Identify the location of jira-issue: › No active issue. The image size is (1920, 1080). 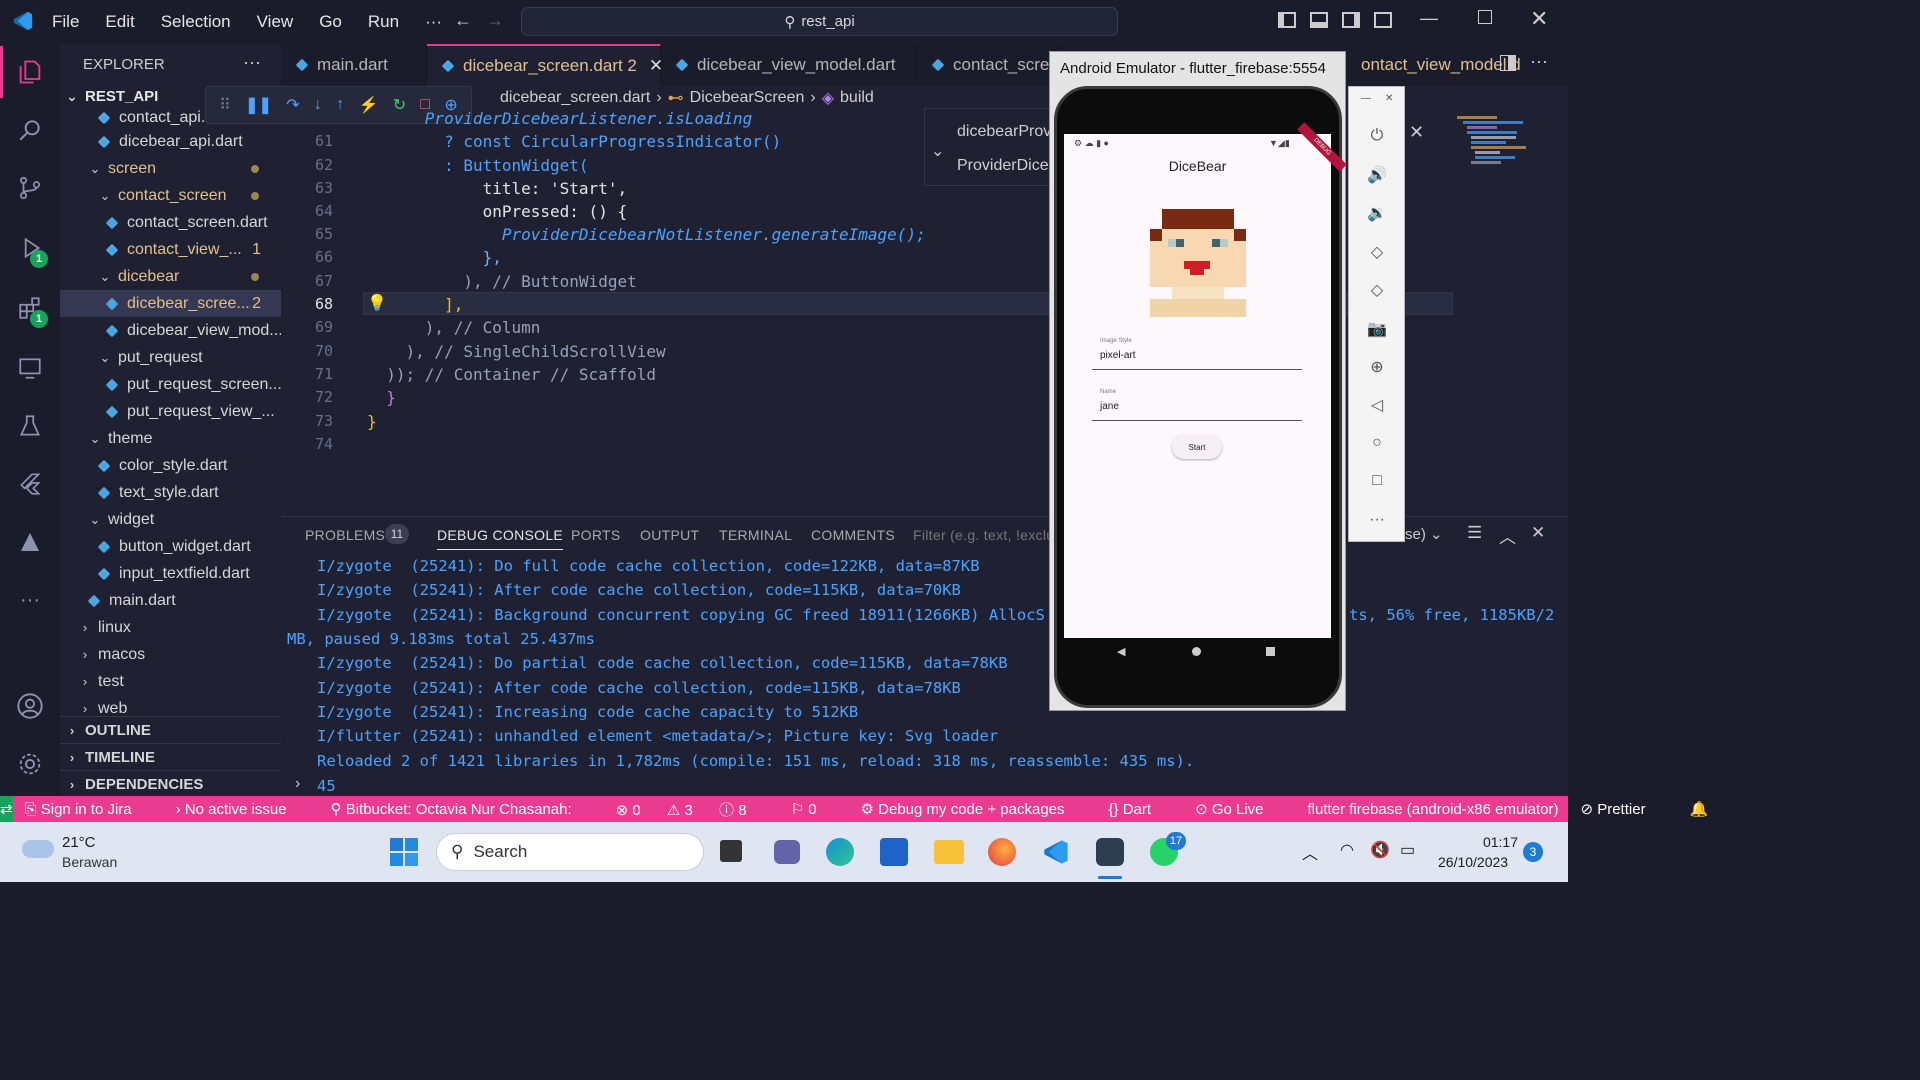
(242, 809).